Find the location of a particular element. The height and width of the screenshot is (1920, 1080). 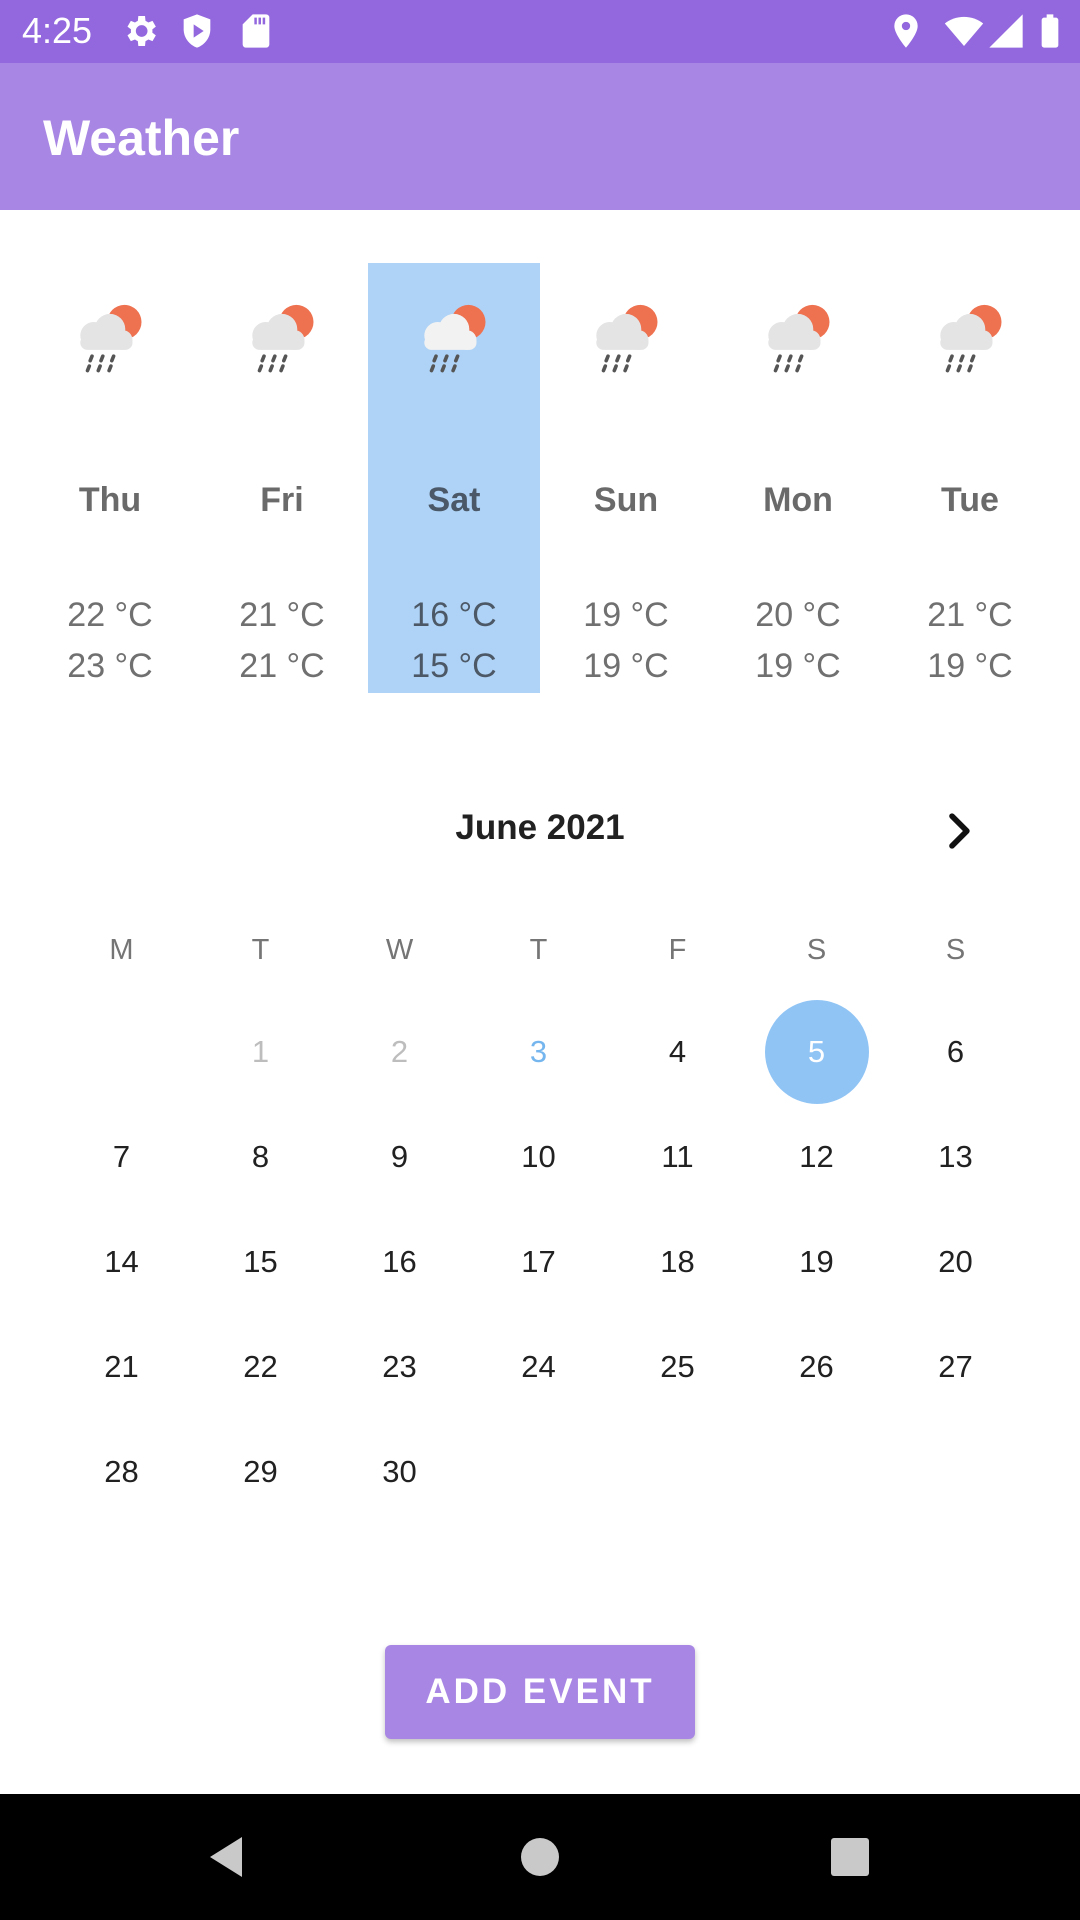

navigation-bar is located at coordinates (540, 1857).